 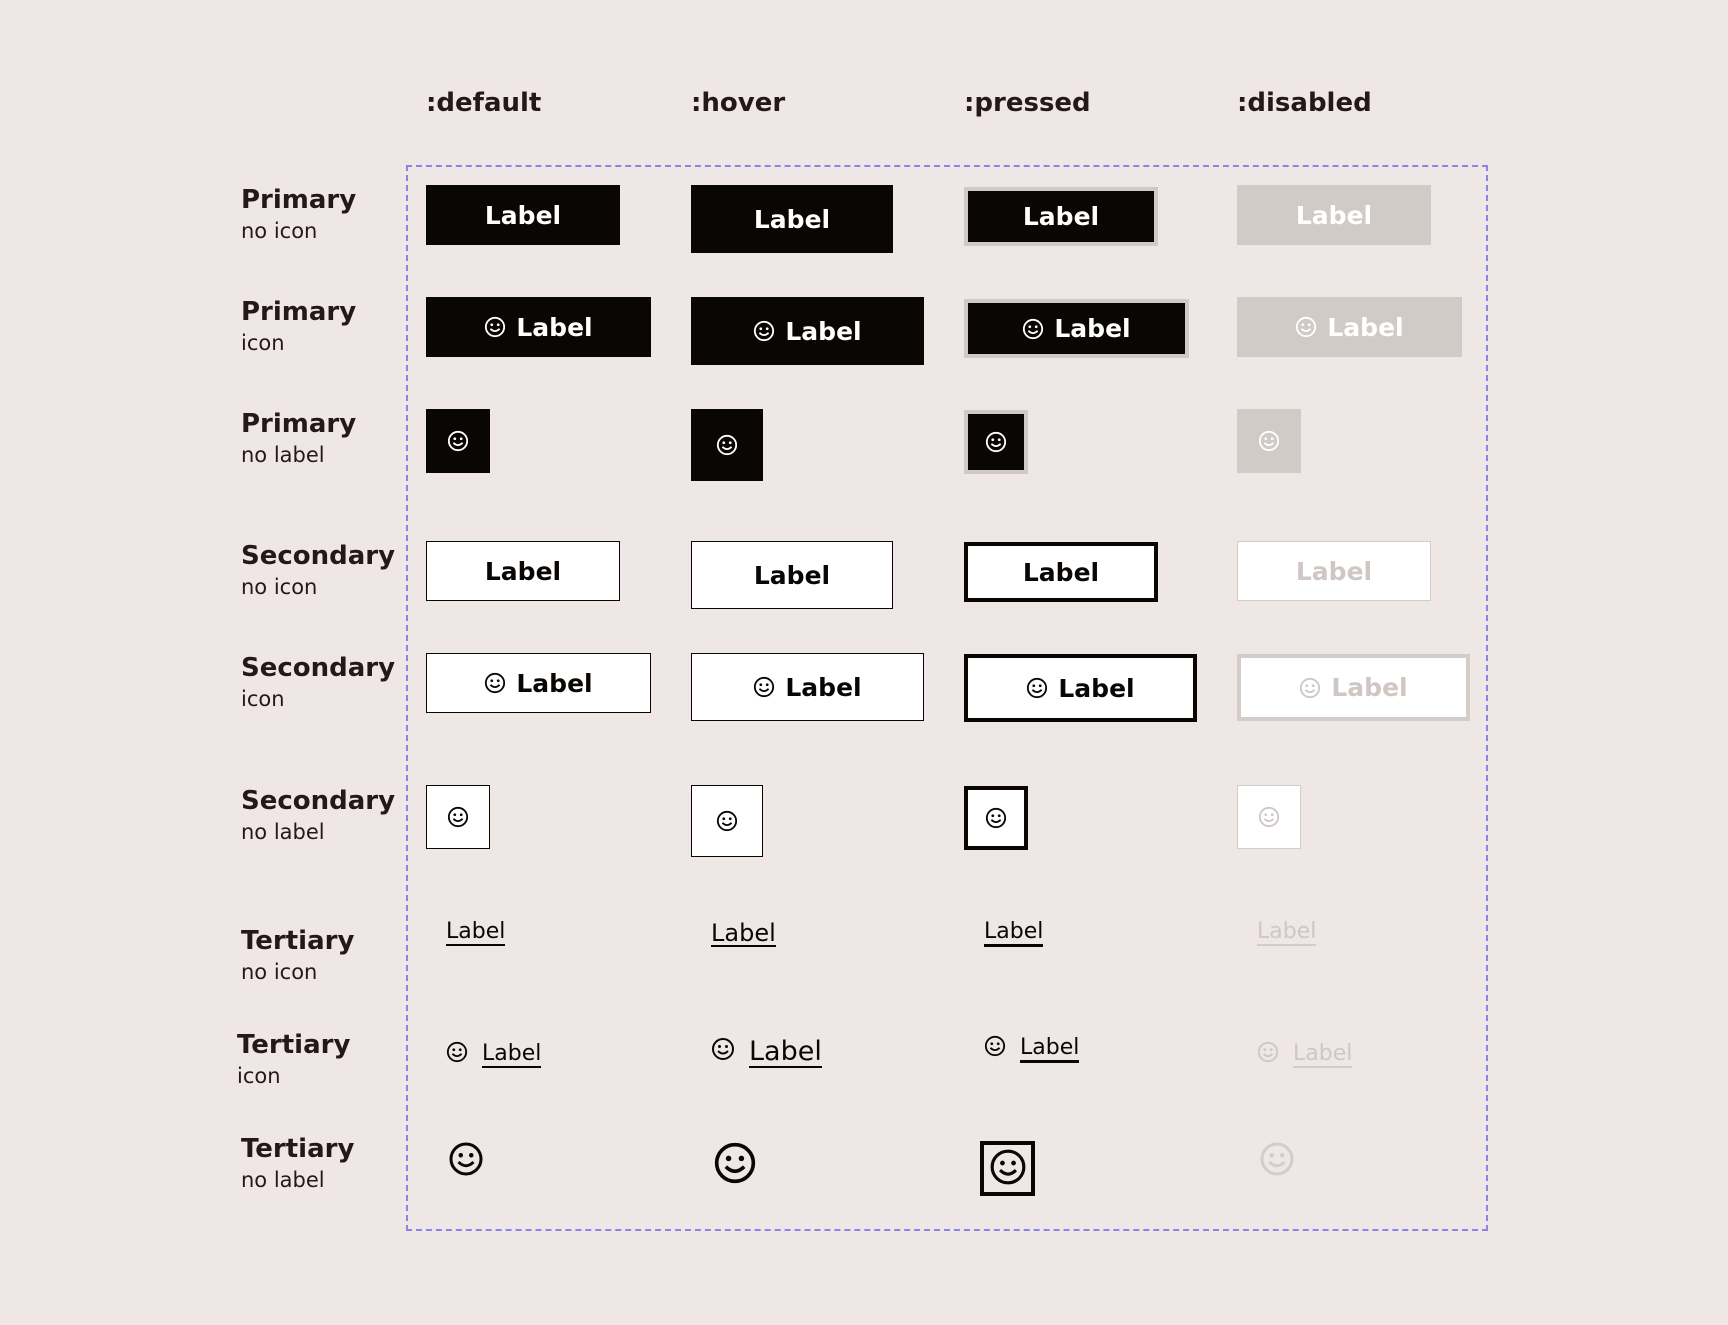 I want to click on primary-icon-button-pressed: Label, so click(x=1076, y=328).